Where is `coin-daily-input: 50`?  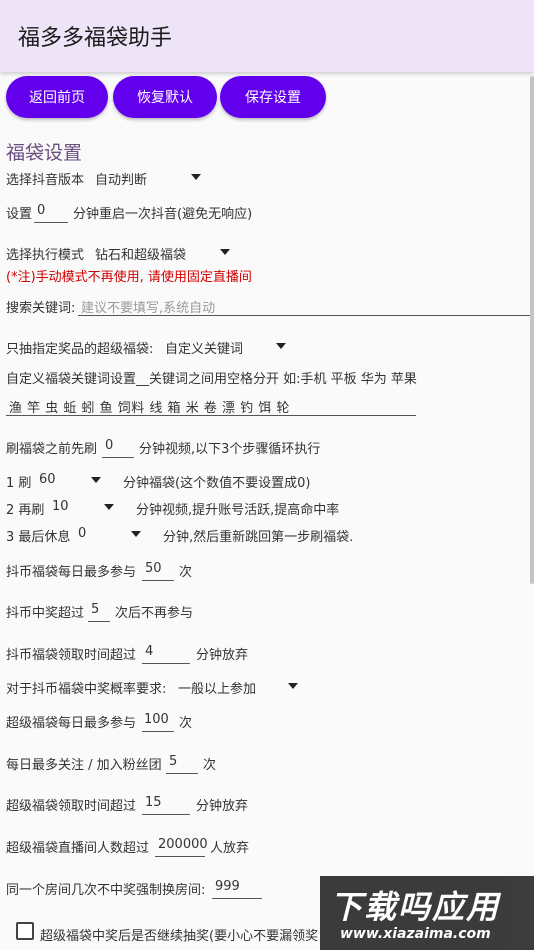 coin-daily-input: 50 is located at coordinates (158, 569).